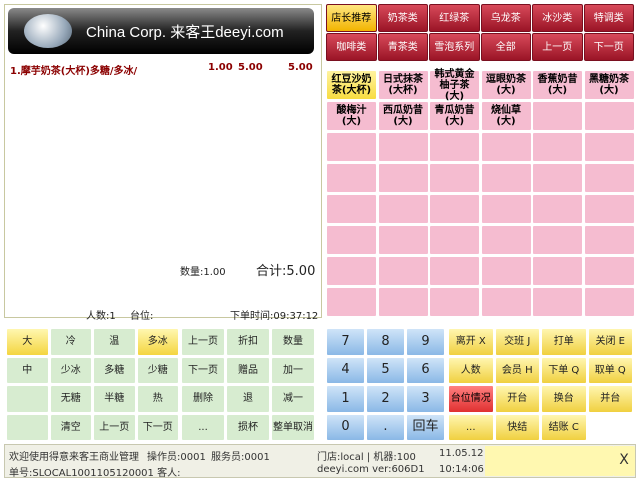 This screenshot has width=640, height=480. I want to click on category-tab-9: 全部, so click(505, 47).